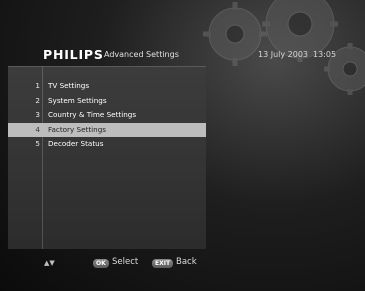 This screenshot has height=291, width=365. I want to click on menu-item-tv-settings: 1 TV Settings, so click(107, 86).